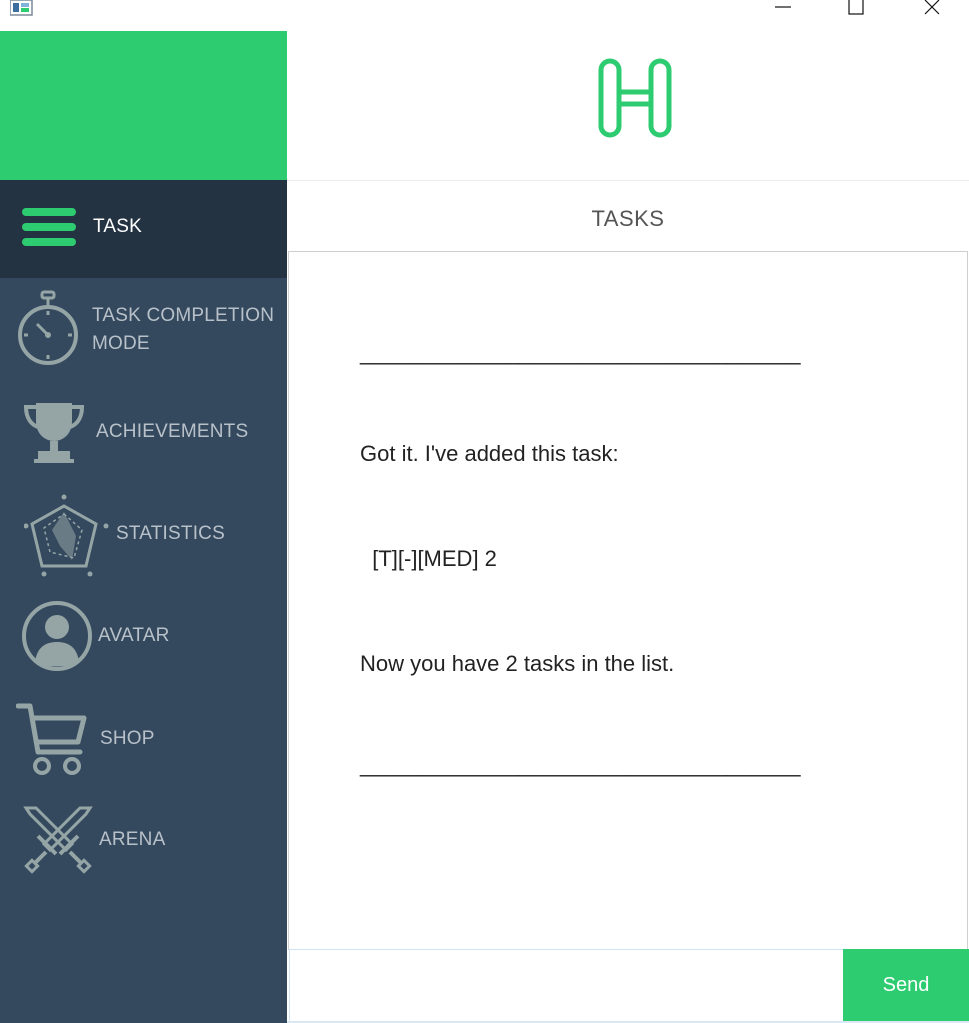 The image size is (969, 1023). I want to click on user-avatar-icon, so click(57, 636).